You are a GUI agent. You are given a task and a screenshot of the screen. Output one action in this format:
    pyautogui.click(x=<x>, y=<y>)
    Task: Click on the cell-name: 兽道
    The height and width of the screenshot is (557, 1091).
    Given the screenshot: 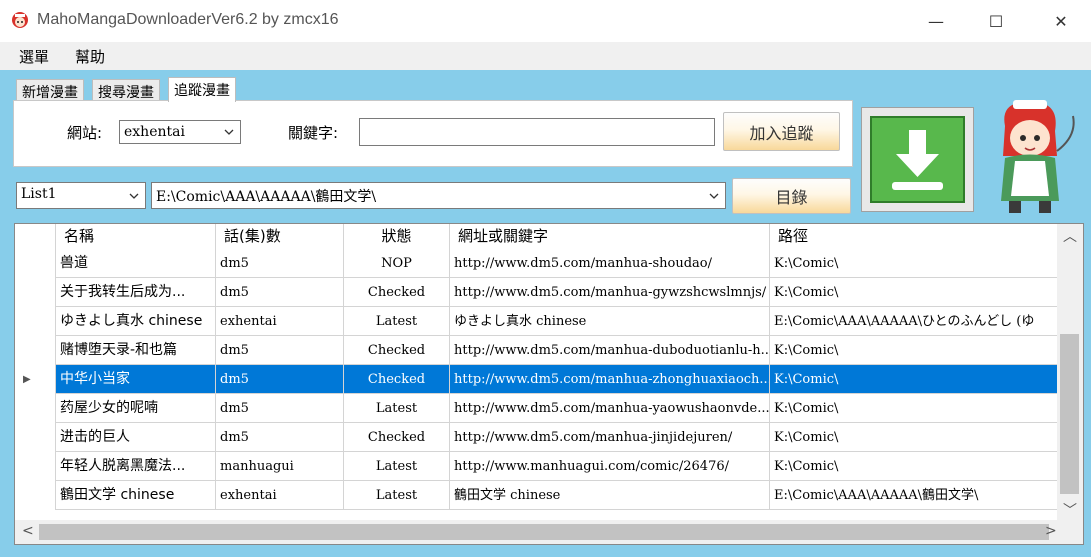 What is the action you would take?
    pyautogui.click(x=136, y=263)
    